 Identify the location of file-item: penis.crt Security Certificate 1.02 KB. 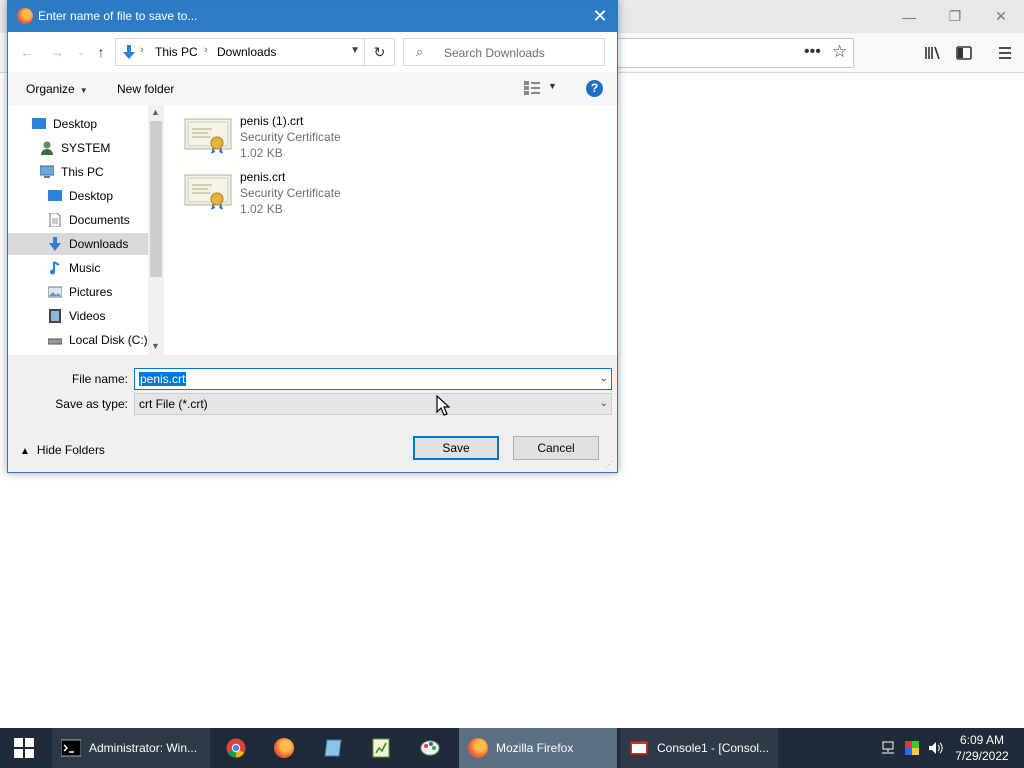
(284, 192).